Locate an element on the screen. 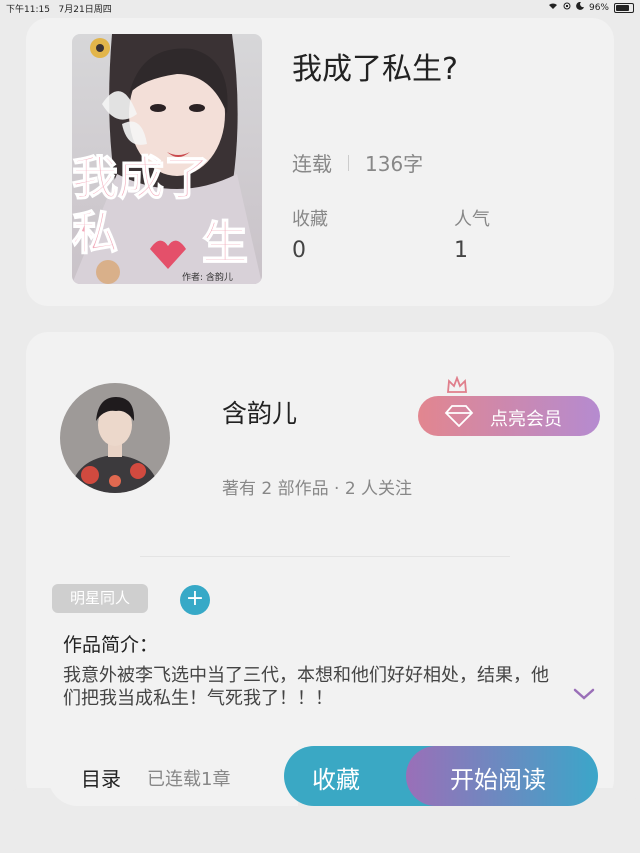 Image resolution: width=640 pixels, height=853 pixels. start-reading-button: 开始阅读 is located at coordinates (502, 776).